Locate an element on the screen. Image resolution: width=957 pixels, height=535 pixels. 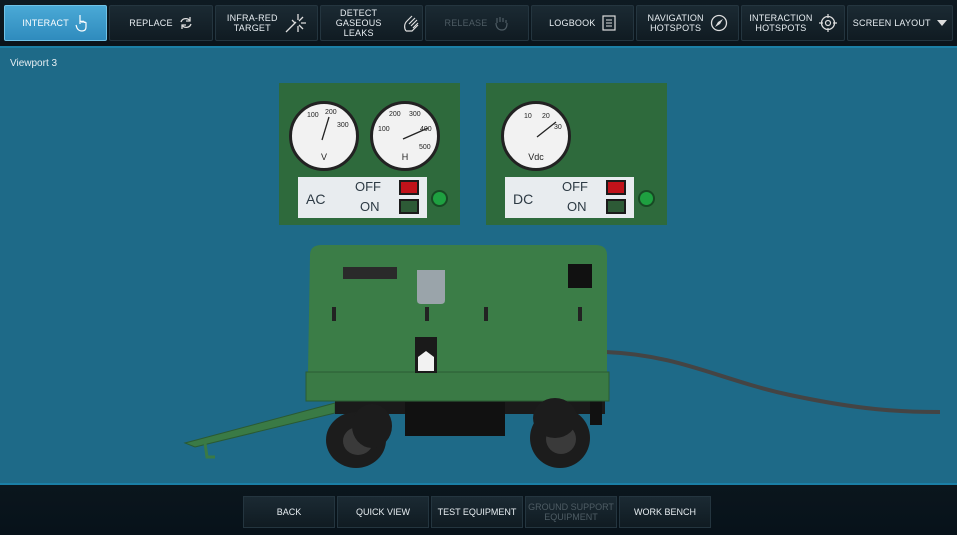
ac-switch-label: AC is located at coordinates (316, 199).